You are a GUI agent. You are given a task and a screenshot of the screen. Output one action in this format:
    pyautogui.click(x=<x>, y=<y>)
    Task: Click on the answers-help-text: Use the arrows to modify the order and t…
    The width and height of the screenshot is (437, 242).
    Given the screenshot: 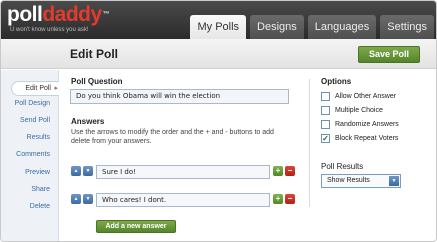 What is the action you would take?
    pyautogui.click(x=172, y=137)
    